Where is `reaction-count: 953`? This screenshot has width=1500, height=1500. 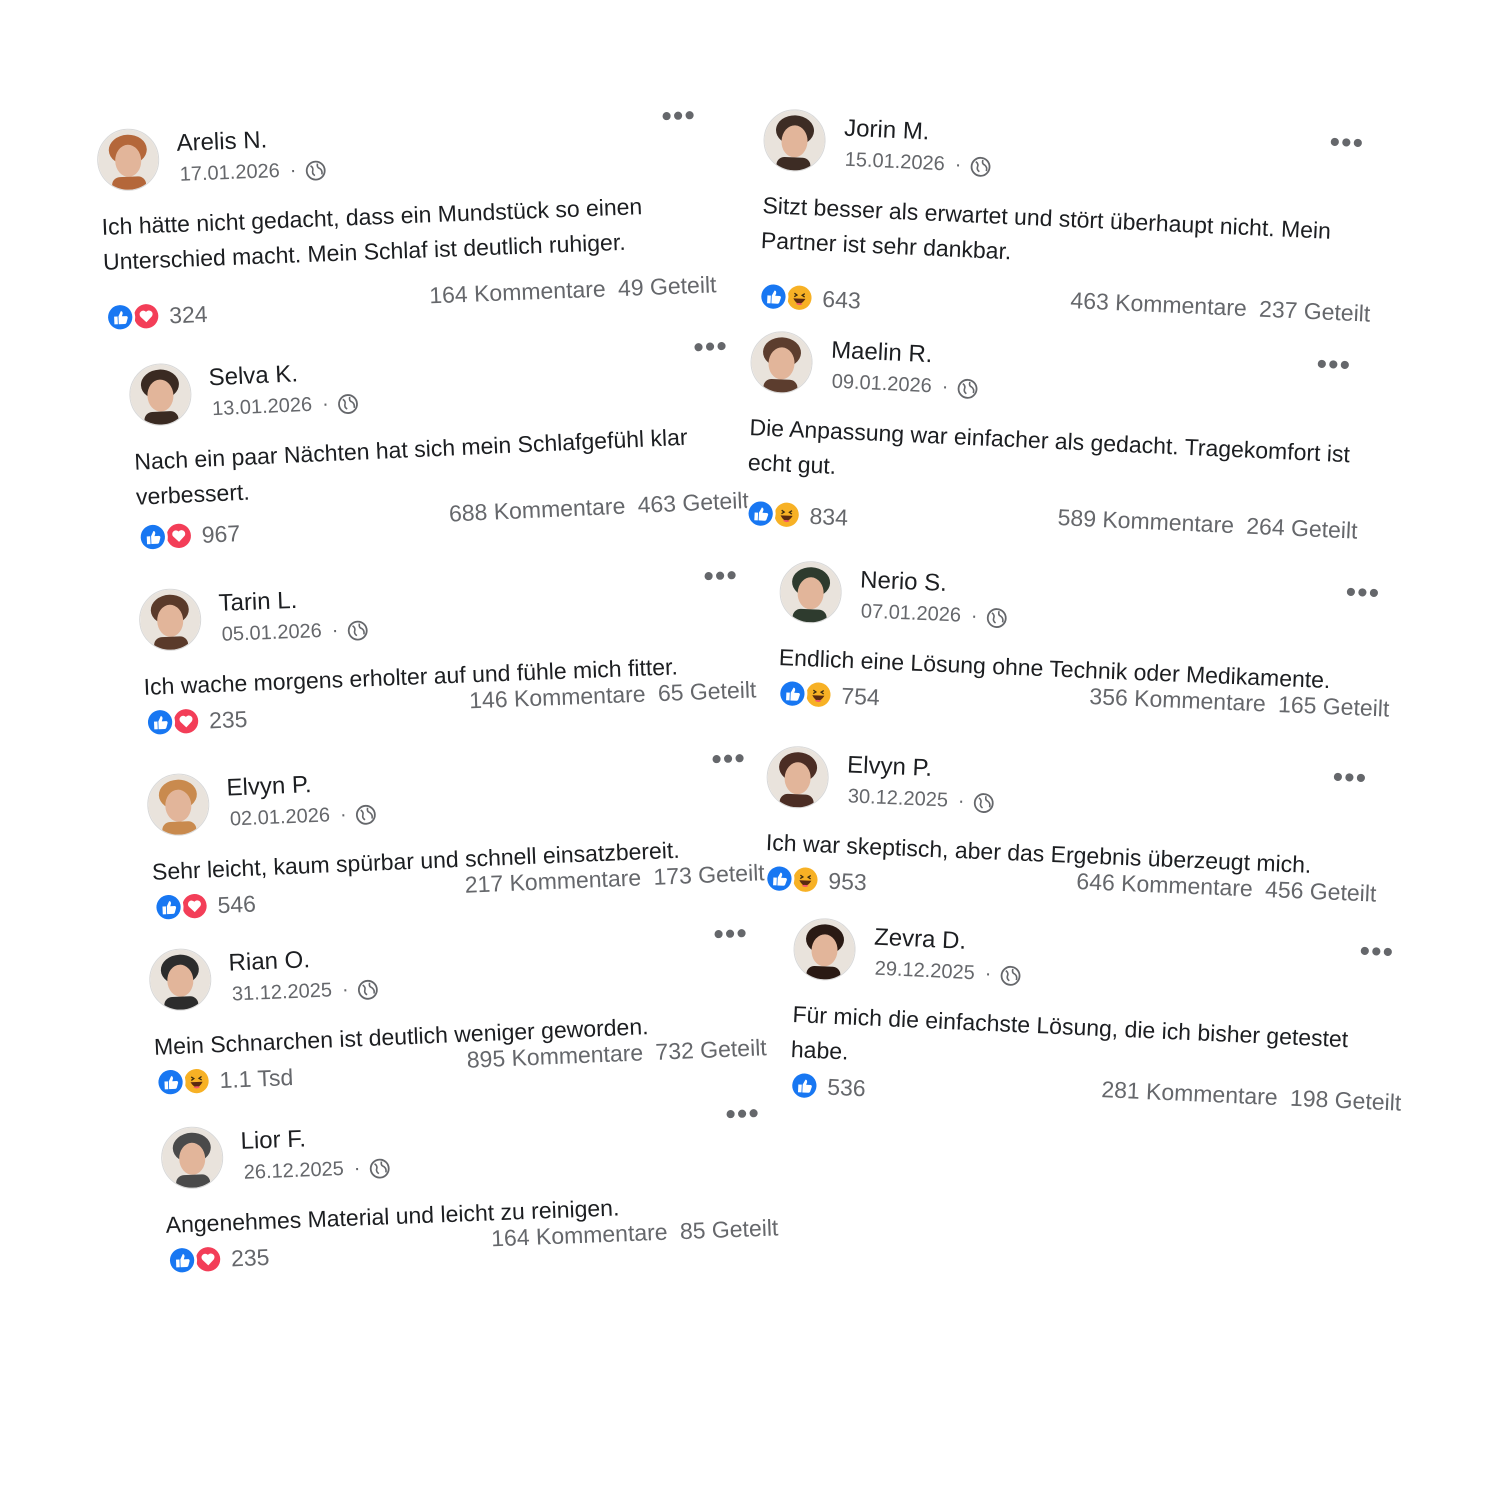 reaction-count: 953 is located at coordinates (847, 881).